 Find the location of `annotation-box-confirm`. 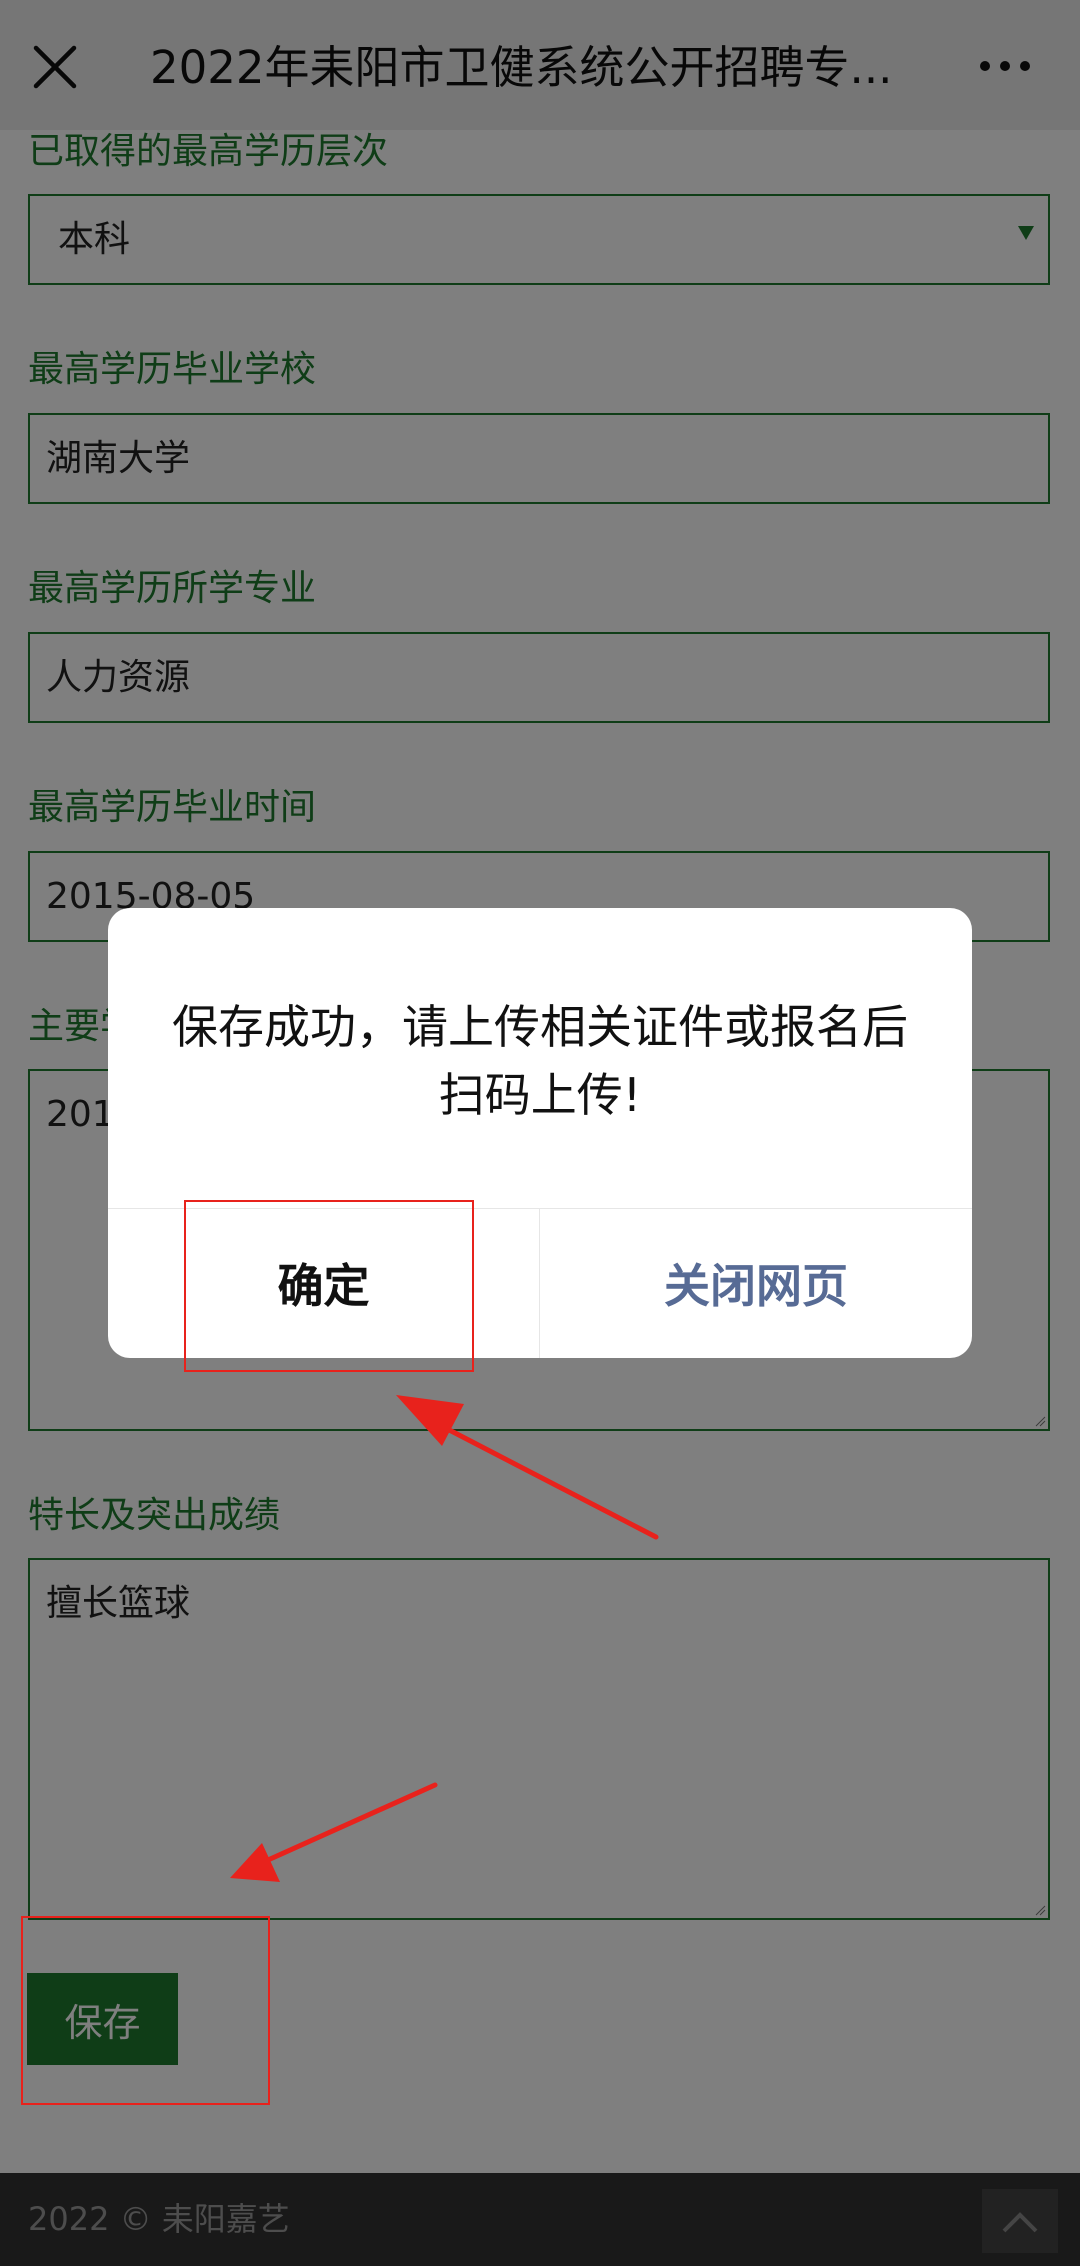

annotation-box-confirm is located at coordinates (329, 1286).